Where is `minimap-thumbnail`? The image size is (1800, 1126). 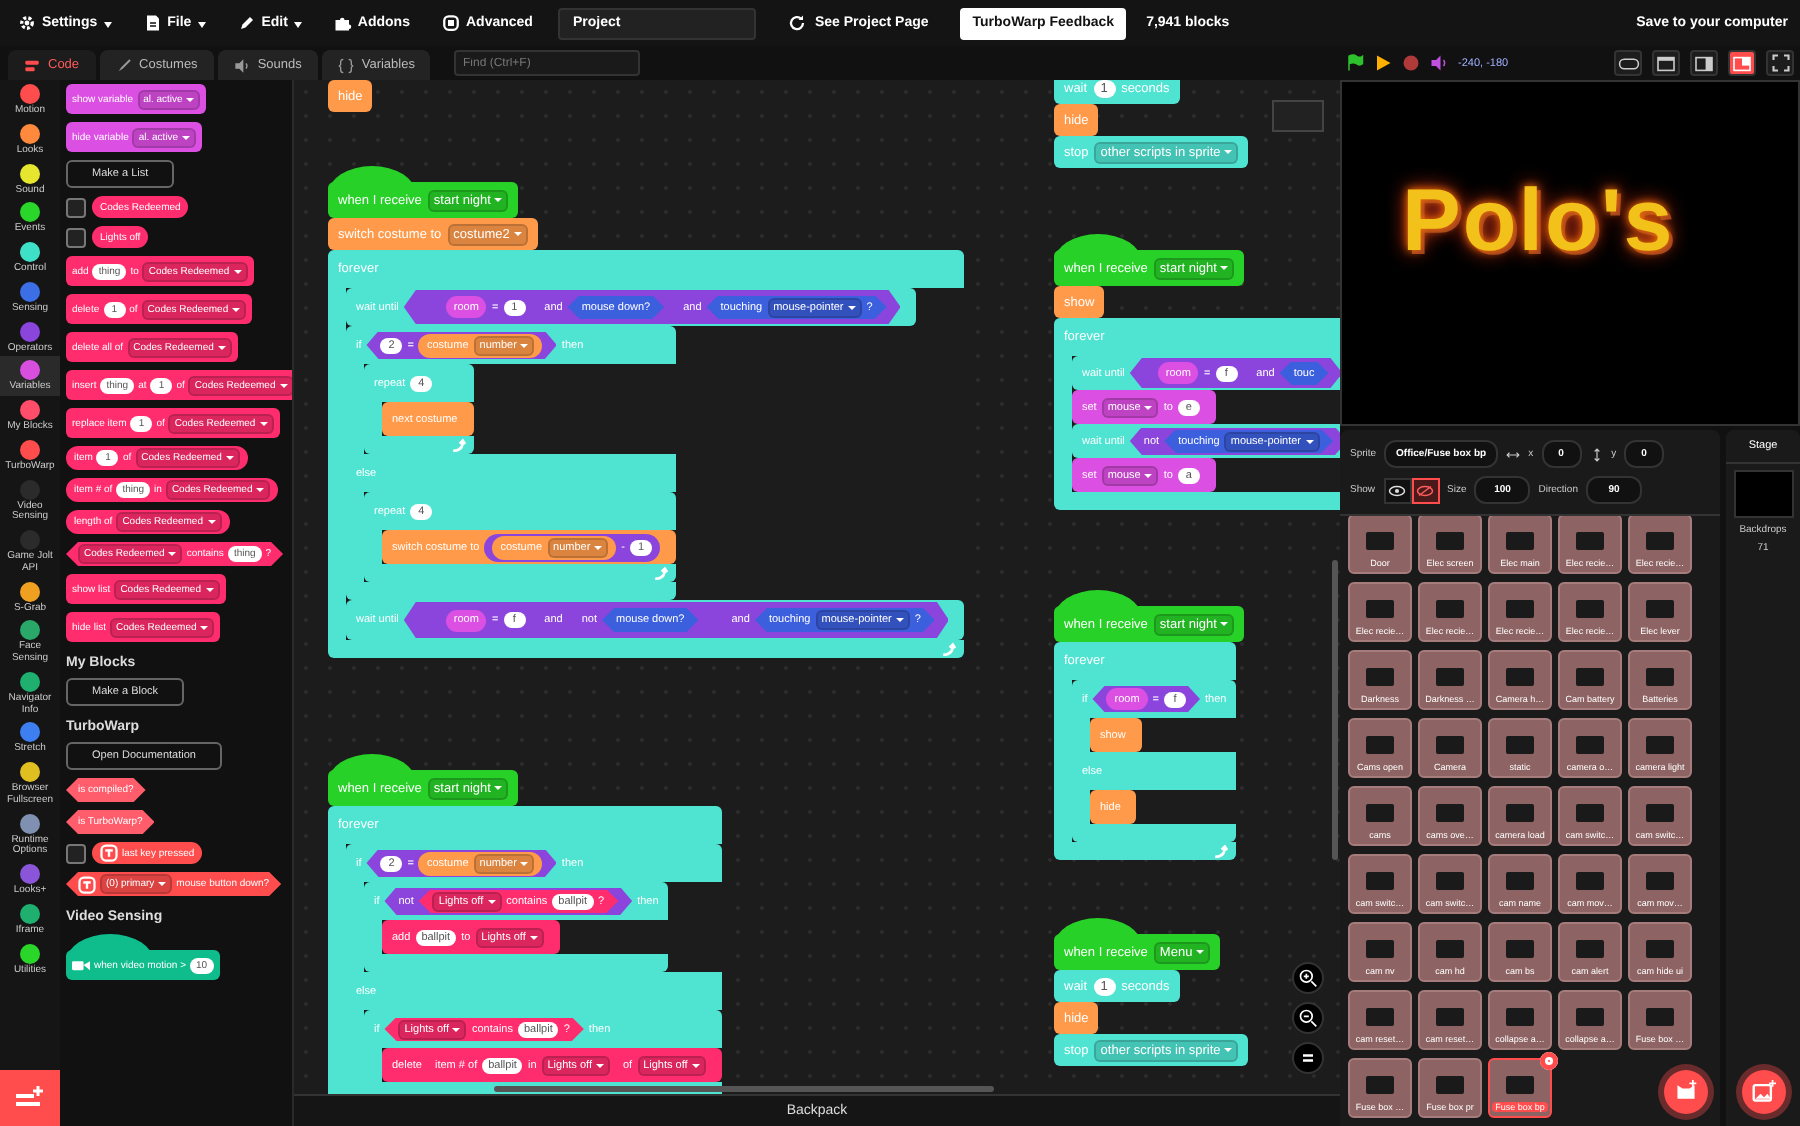
minimap-thumbnail is located at coordinates (1298, 116).